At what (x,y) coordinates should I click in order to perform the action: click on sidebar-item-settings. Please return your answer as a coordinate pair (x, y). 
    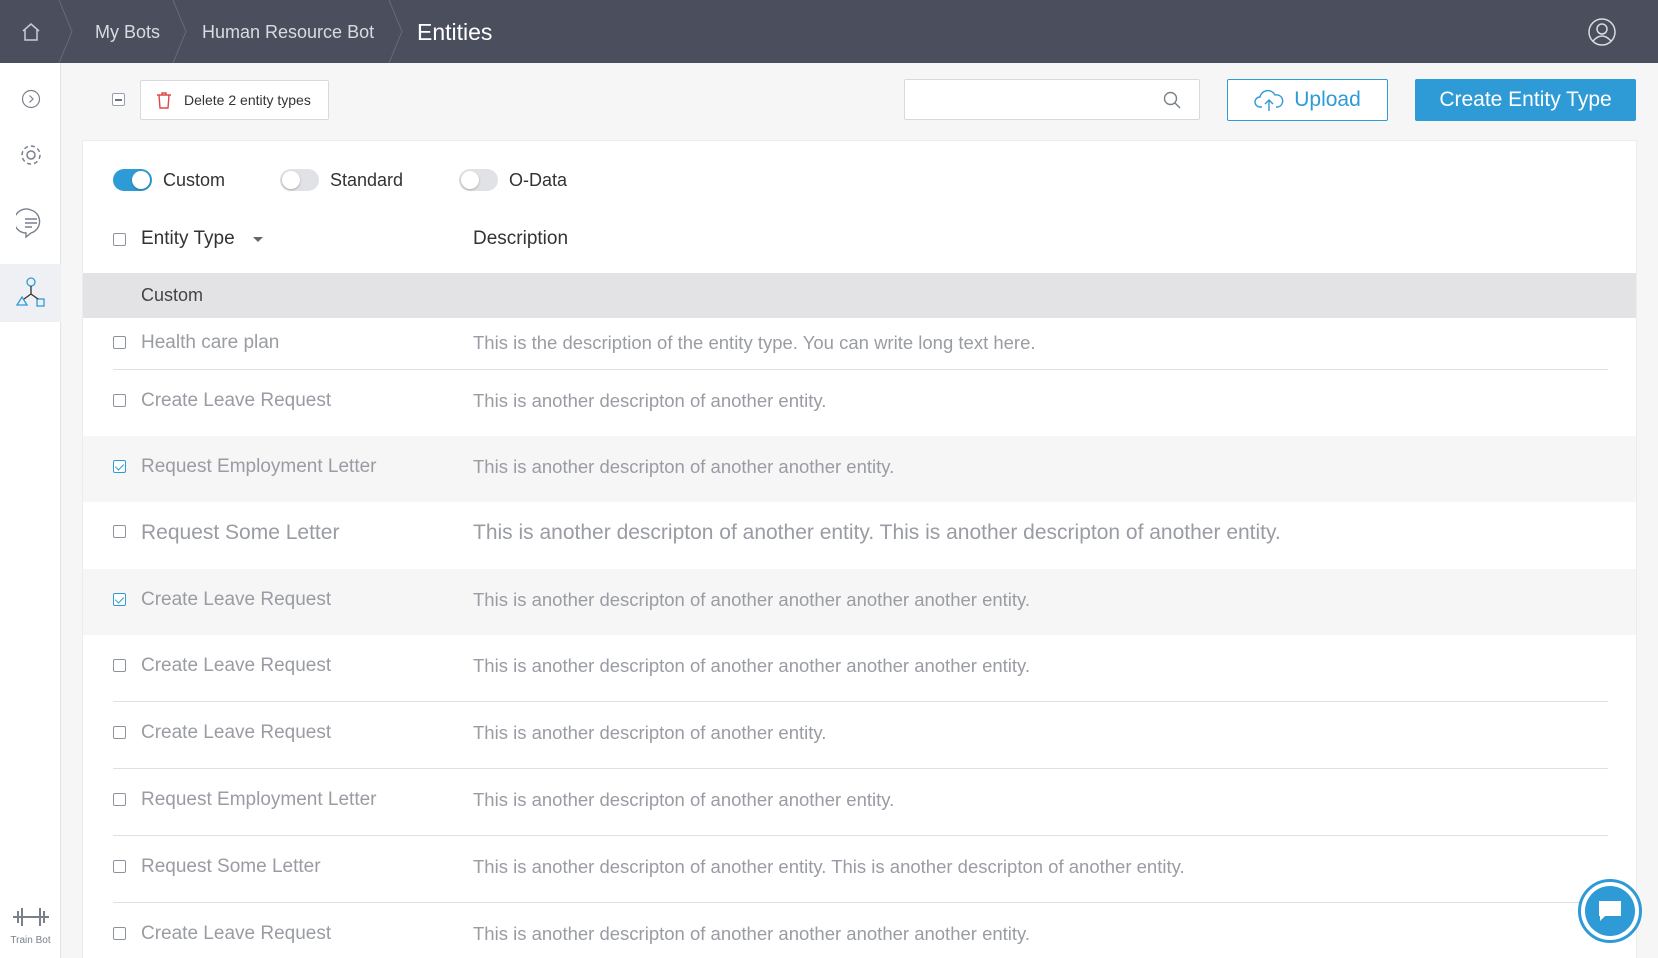
    Looking at the image, I should click on (30, 155).